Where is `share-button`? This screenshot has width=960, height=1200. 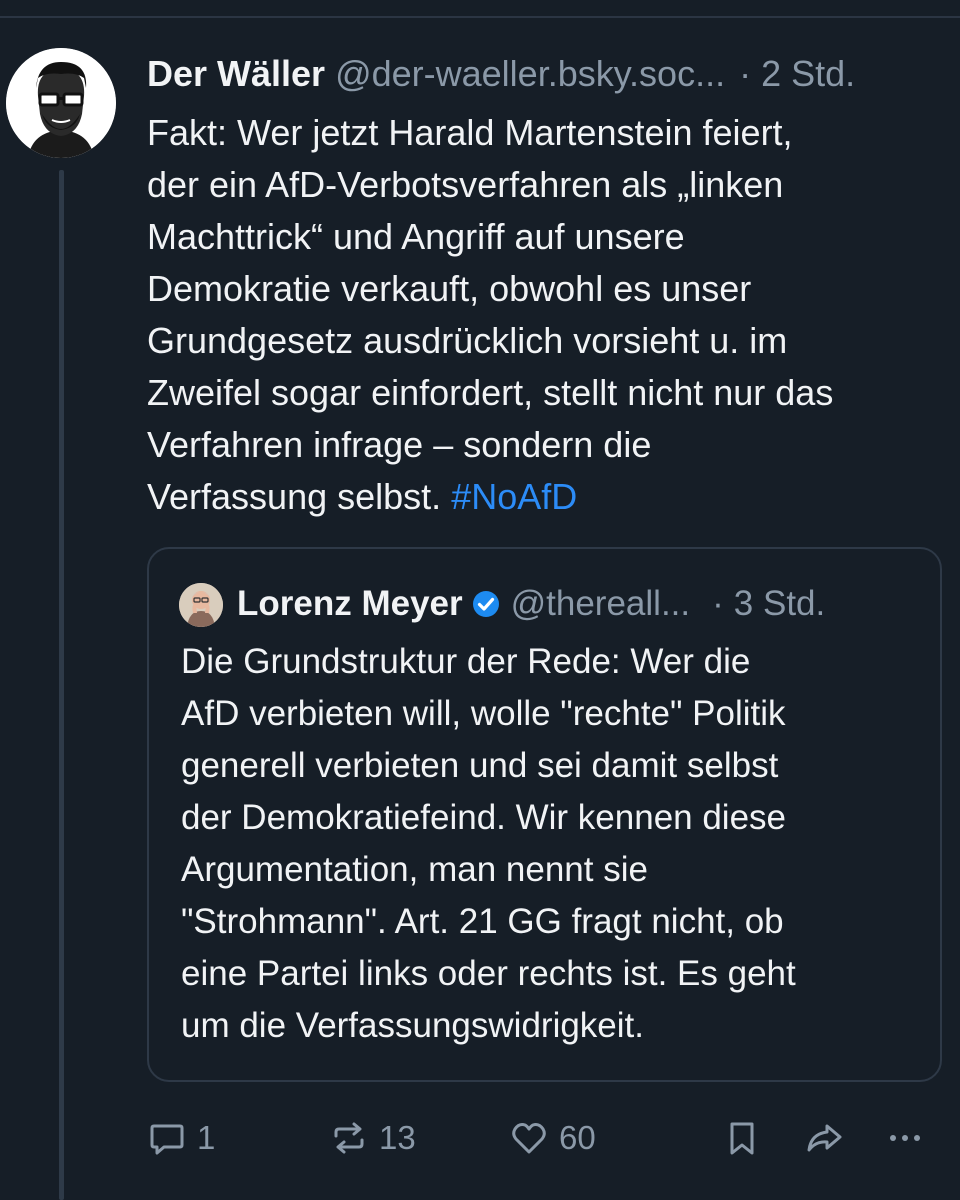 share-button is located at coordinates (824, 1138).